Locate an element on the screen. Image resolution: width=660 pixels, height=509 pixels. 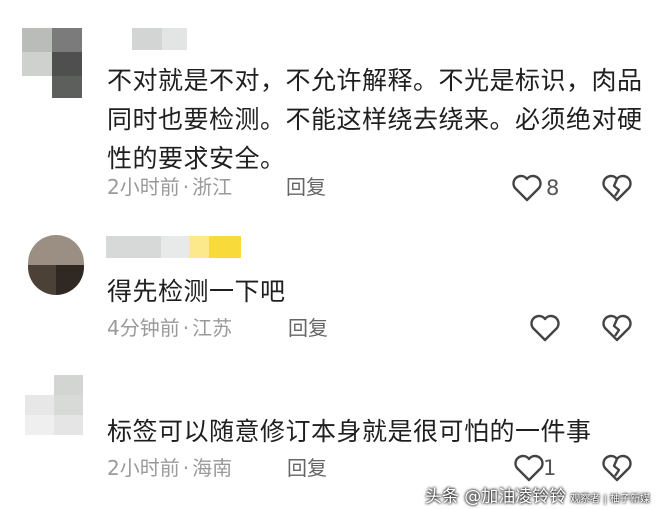
like-count: 1 is located at coordinates (550, 468).